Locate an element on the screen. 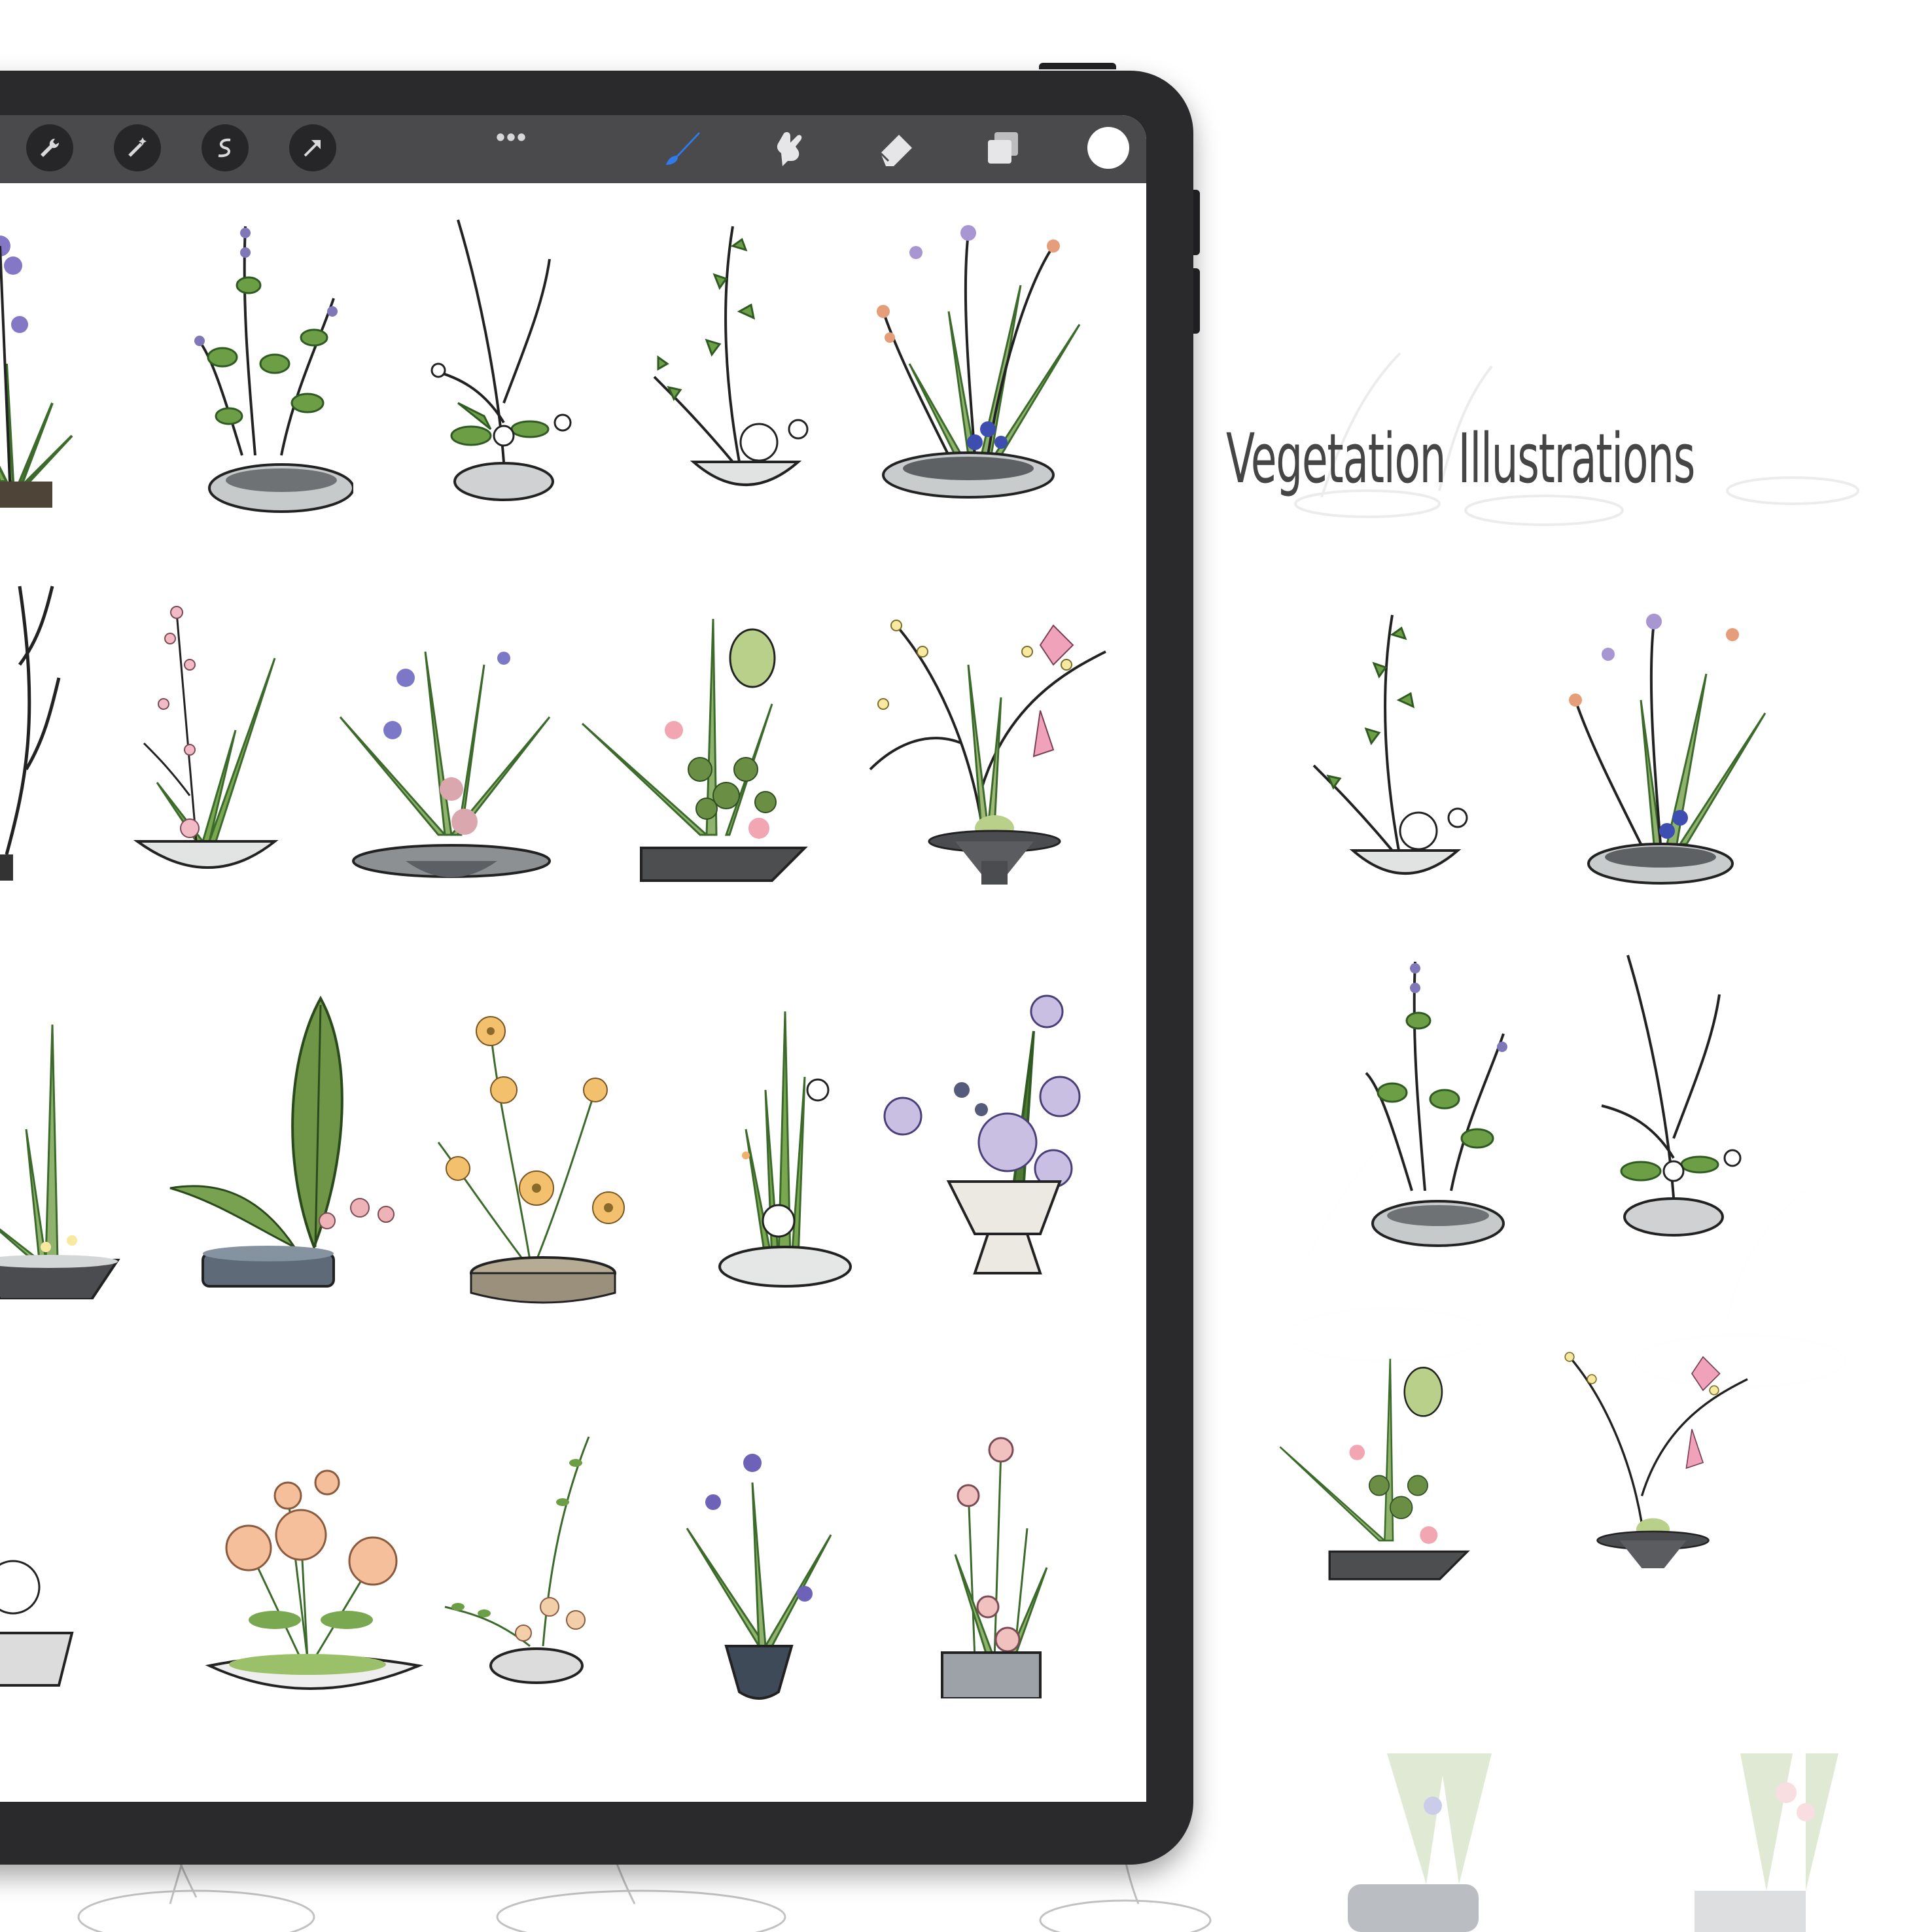  color-picker is located at coordinates (1108, 148).